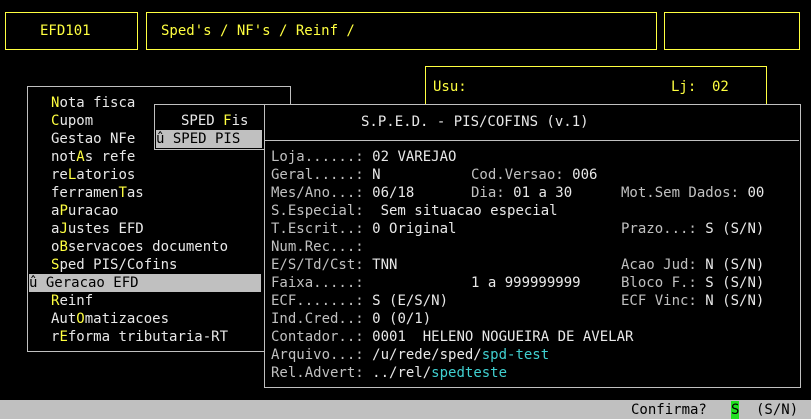 Image resolution: width=811 pixels, height=419 pixels. I want to click on dialog-title: S.P.E.D. - PIS/COFINS (v.1), so click(475, 122).